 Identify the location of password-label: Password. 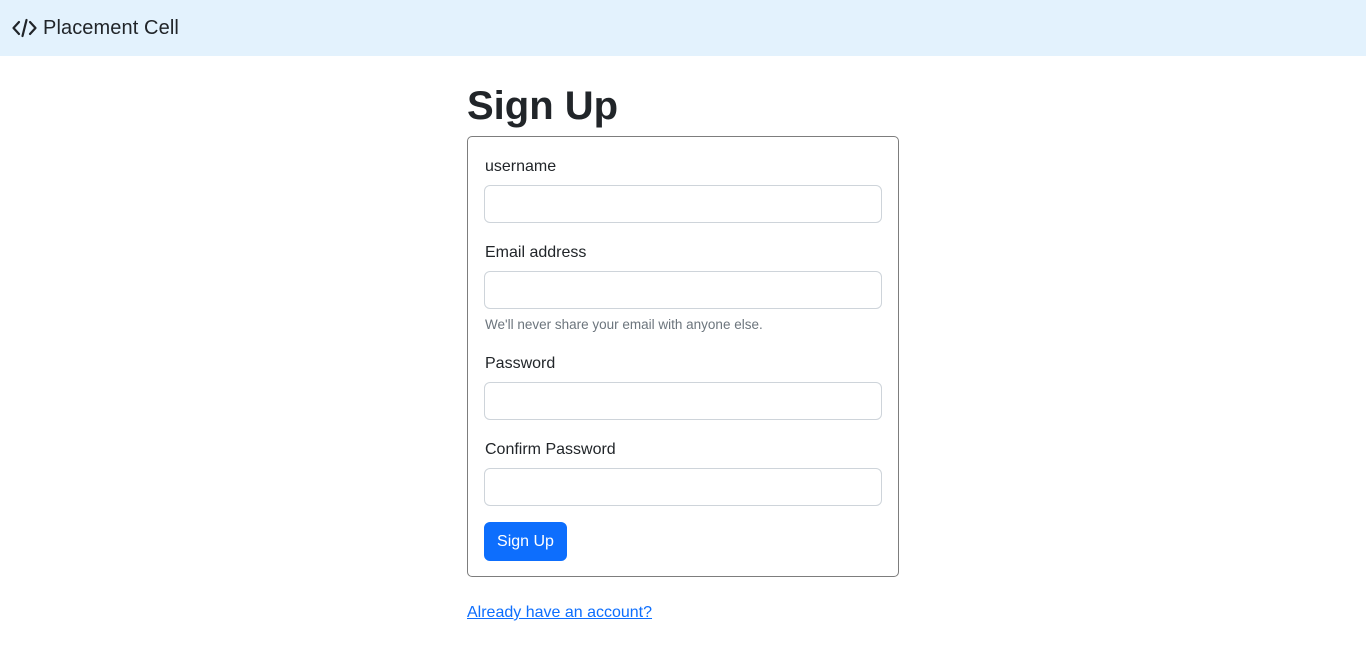
(520, 363).